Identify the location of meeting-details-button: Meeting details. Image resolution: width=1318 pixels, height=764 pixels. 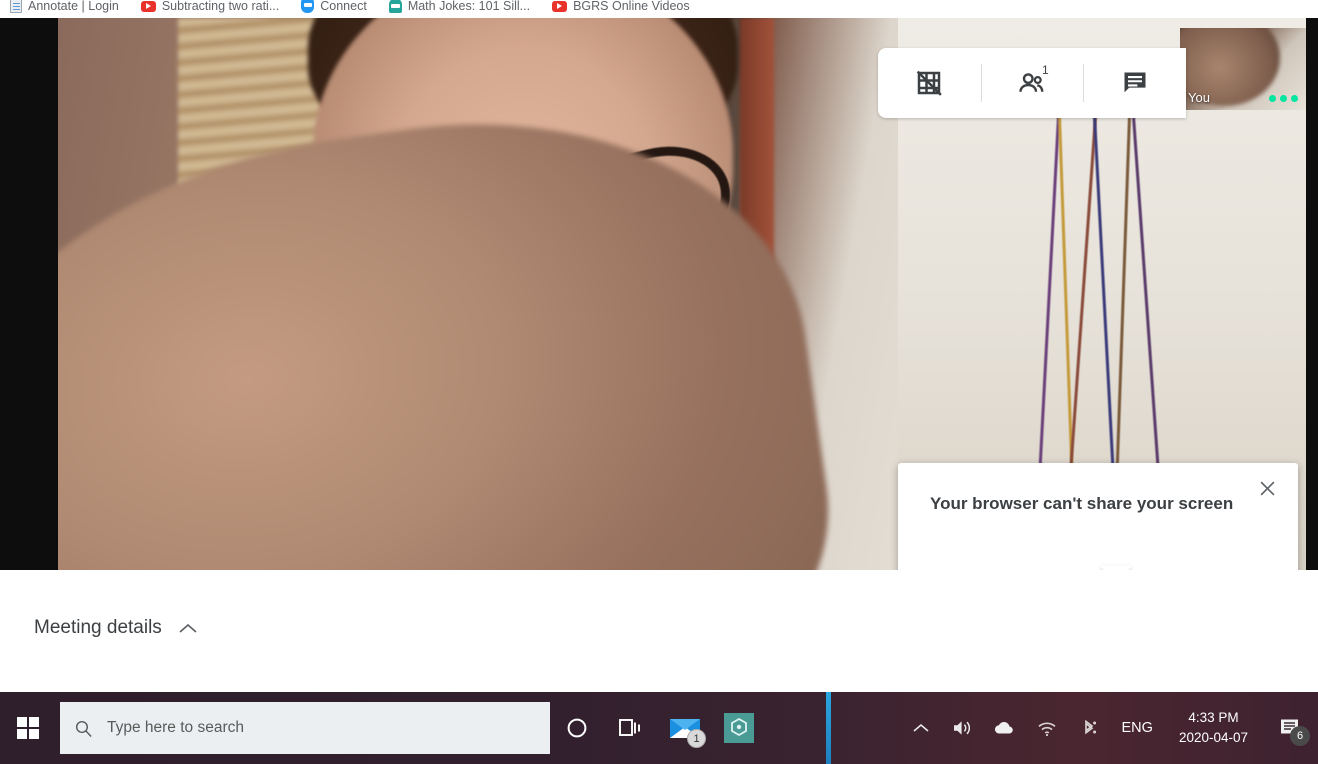
(116, 628).